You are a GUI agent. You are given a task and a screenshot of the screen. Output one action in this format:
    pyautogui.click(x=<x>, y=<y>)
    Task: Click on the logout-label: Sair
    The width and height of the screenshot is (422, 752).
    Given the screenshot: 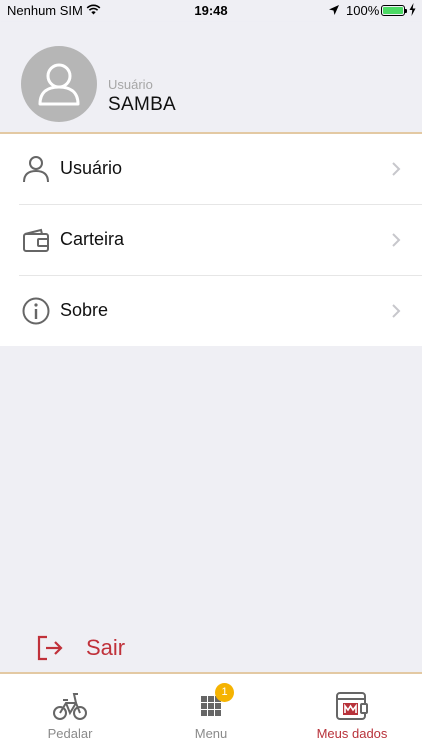 What is the action you would take?
    pyautogui.click(x=106, y=647)
    